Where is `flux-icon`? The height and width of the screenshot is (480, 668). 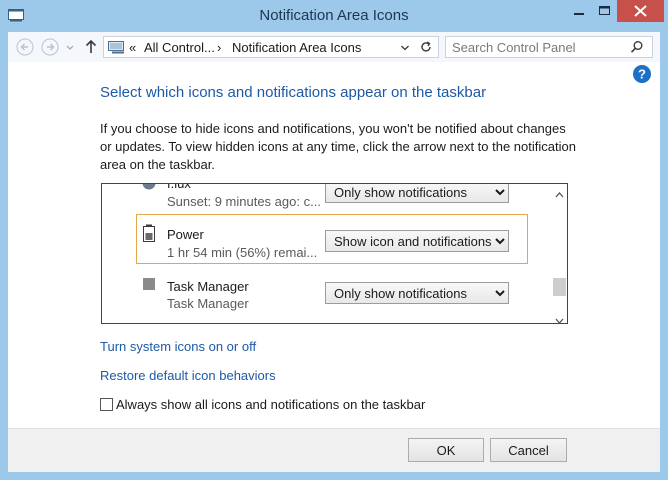 flux-icon is located at coordinates (149, 189).